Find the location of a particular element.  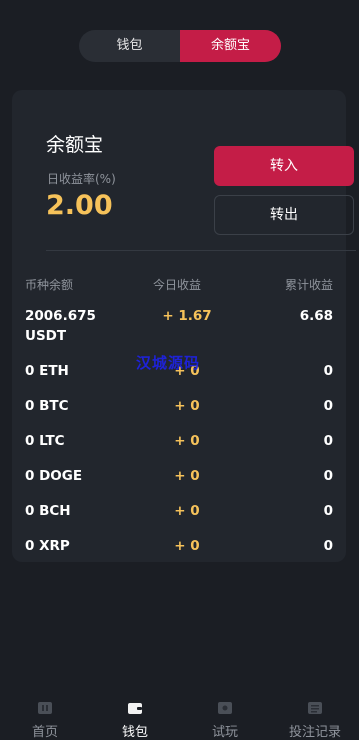

table-header: 币种余额 今日收益 累计收益 is located at coordinates (179, 284).